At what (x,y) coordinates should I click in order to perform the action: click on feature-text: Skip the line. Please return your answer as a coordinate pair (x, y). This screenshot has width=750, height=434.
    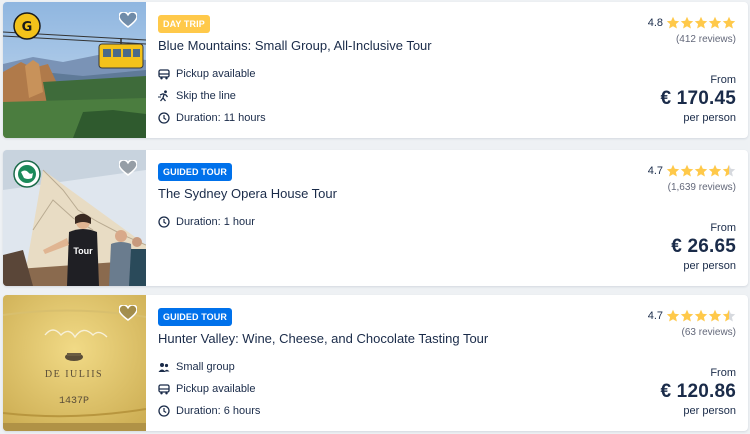
    Looking at the image, I should click on (206, 96).